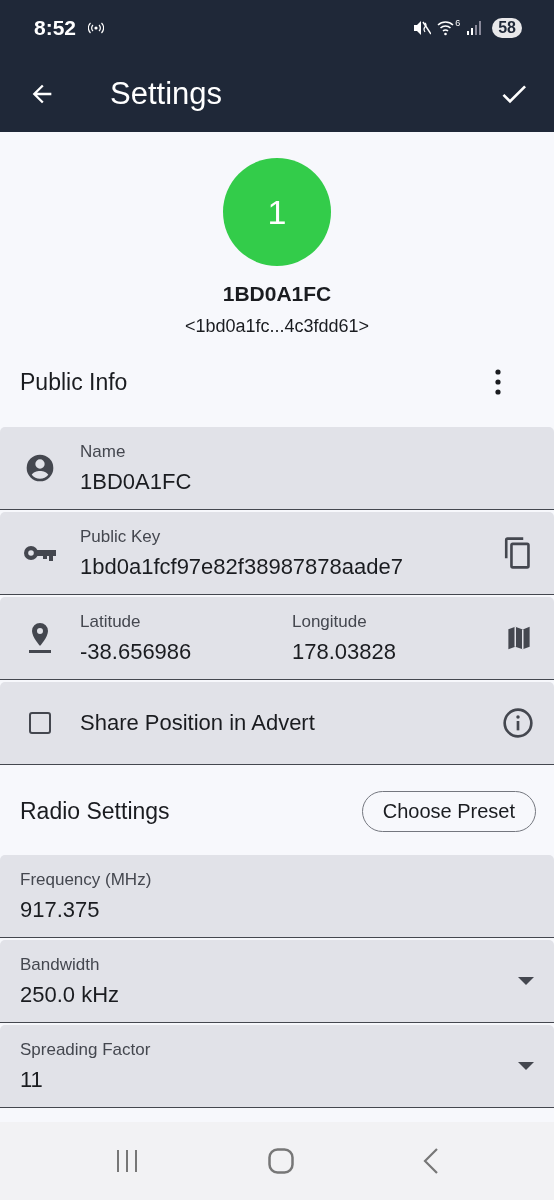 The height and width of the screenshot is (1200, 554). Describe the element at coordinates (277, 896) in the screenshot. I see `frequency-field: Frequency (MHz) 917.375` at that location.